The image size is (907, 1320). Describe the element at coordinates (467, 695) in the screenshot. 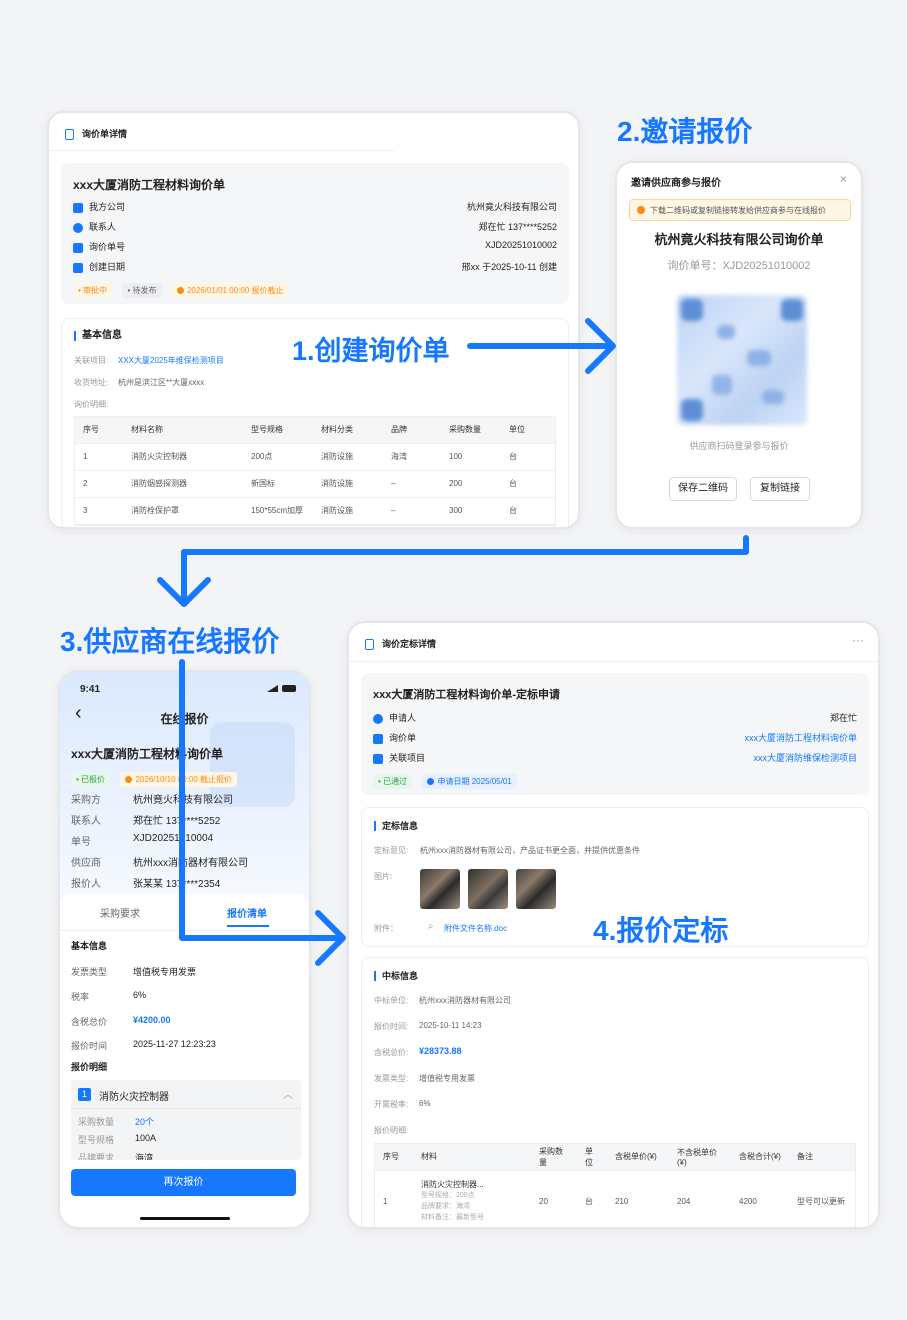

I see `application-title: xxx大厦消防工程材料询价单-定标申请` at that location.